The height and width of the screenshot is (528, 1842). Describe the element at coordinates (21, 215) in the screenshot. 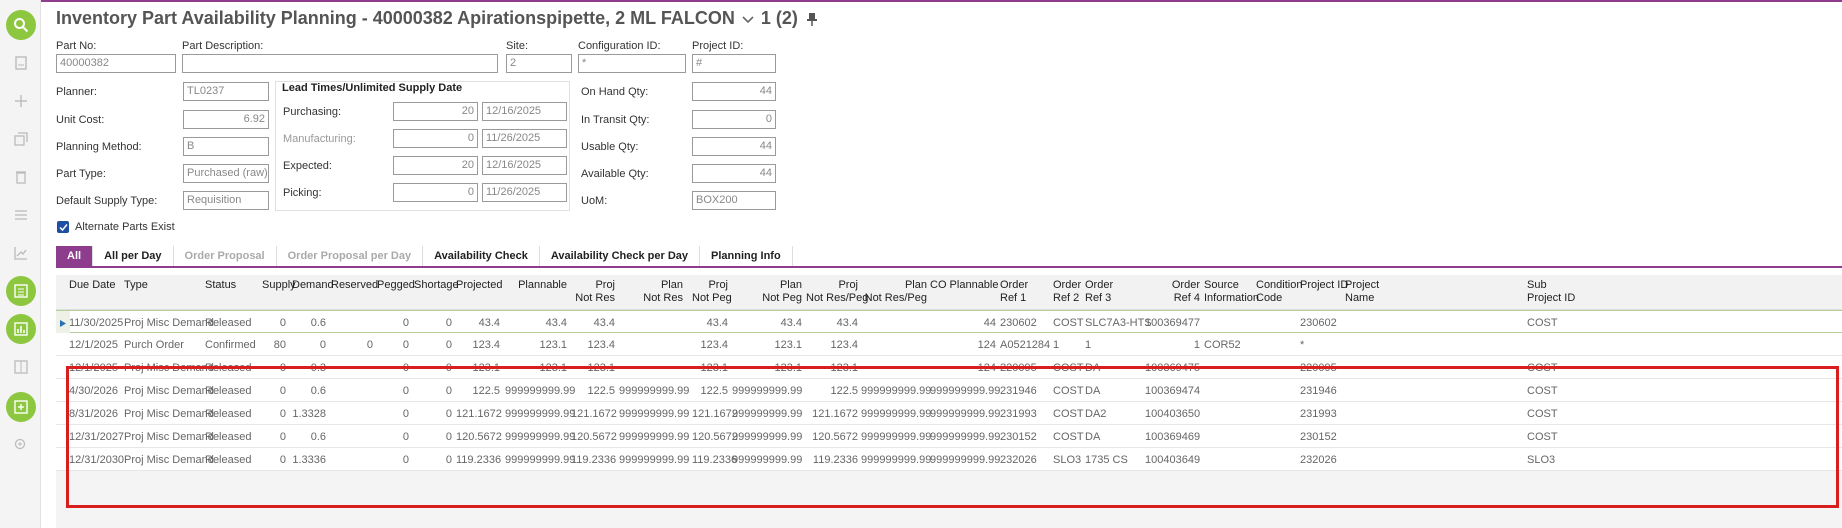

I see `list-icon` at that location.